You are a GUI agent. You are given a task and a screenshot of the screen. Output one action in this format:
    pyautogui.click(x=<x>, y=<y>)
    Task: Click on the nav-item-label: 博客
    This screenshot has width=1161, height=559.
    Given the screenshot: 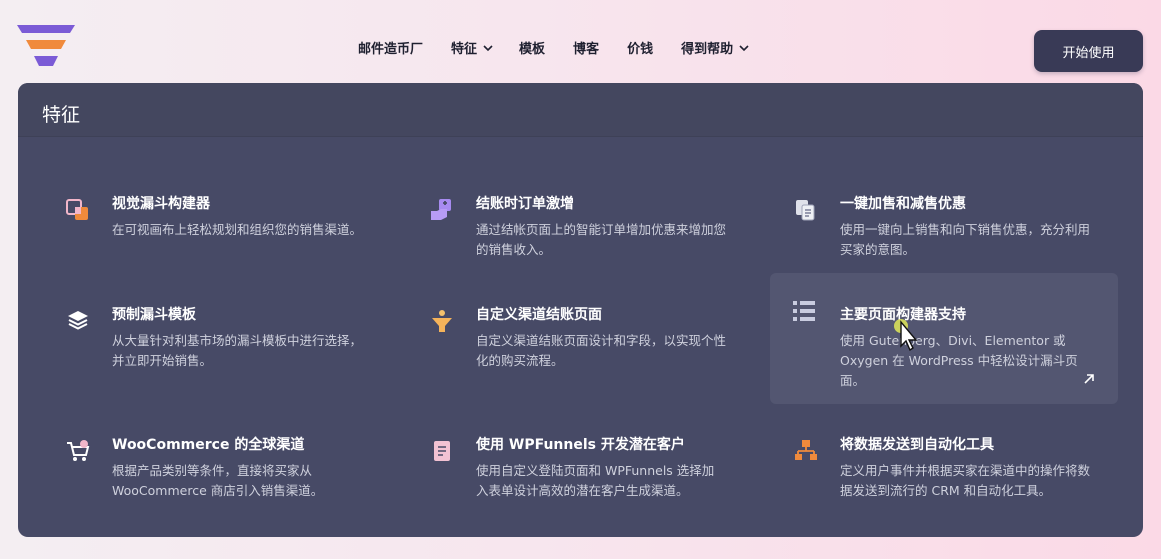 What is the action you would take?
    pyautogui.click(x=586, y=49)
    